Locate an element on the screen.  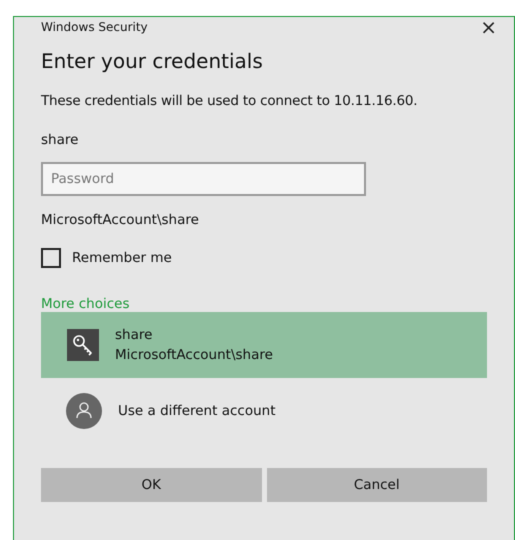
dialog-heading: Enter your credentials is located at coordinates (152, 61).